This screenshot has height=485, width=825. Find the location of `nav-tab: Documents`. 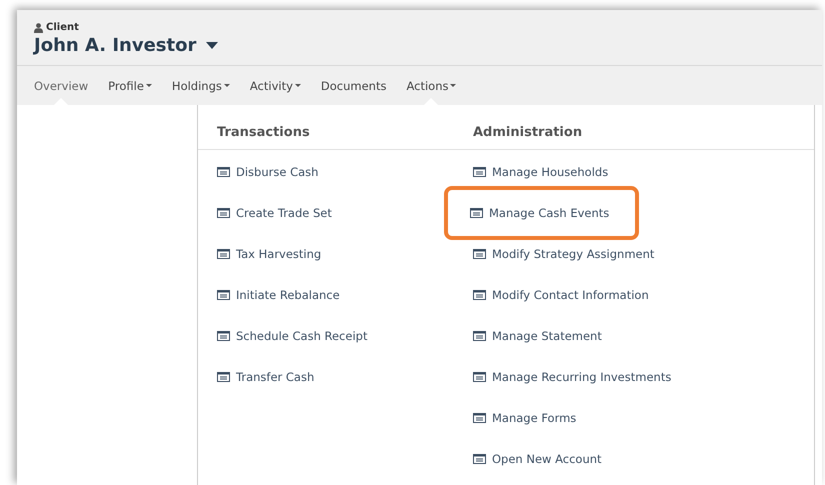

nav-tab: Documents is located at coordinates (353, 85).